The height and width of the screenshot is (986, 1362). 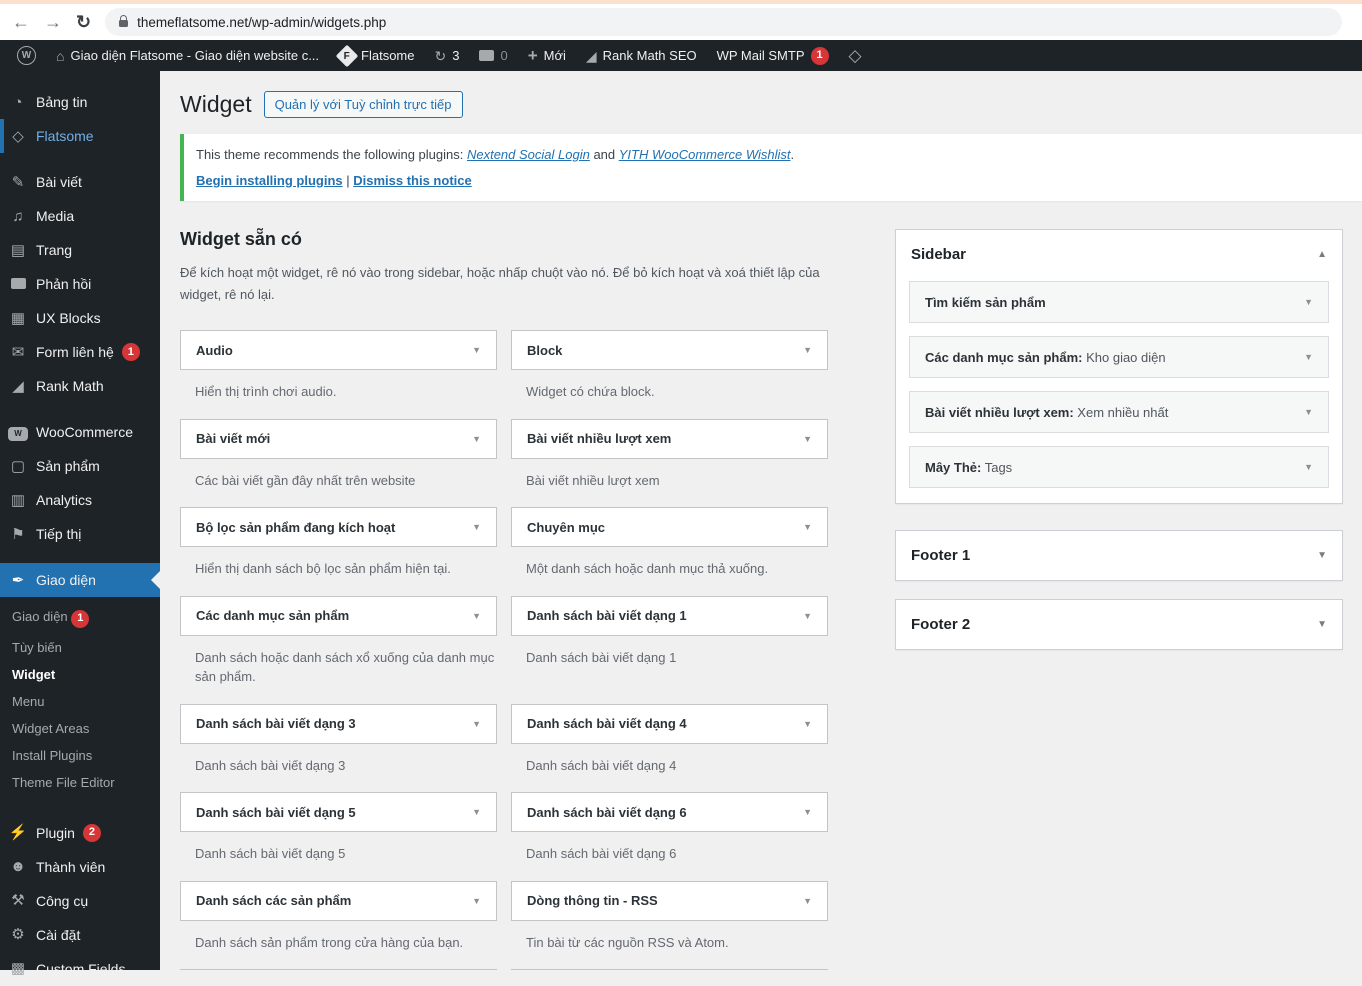 I want to click on sidebar-item-marketing: ⚑ Tiếp thị, so click(x=80, y=534).